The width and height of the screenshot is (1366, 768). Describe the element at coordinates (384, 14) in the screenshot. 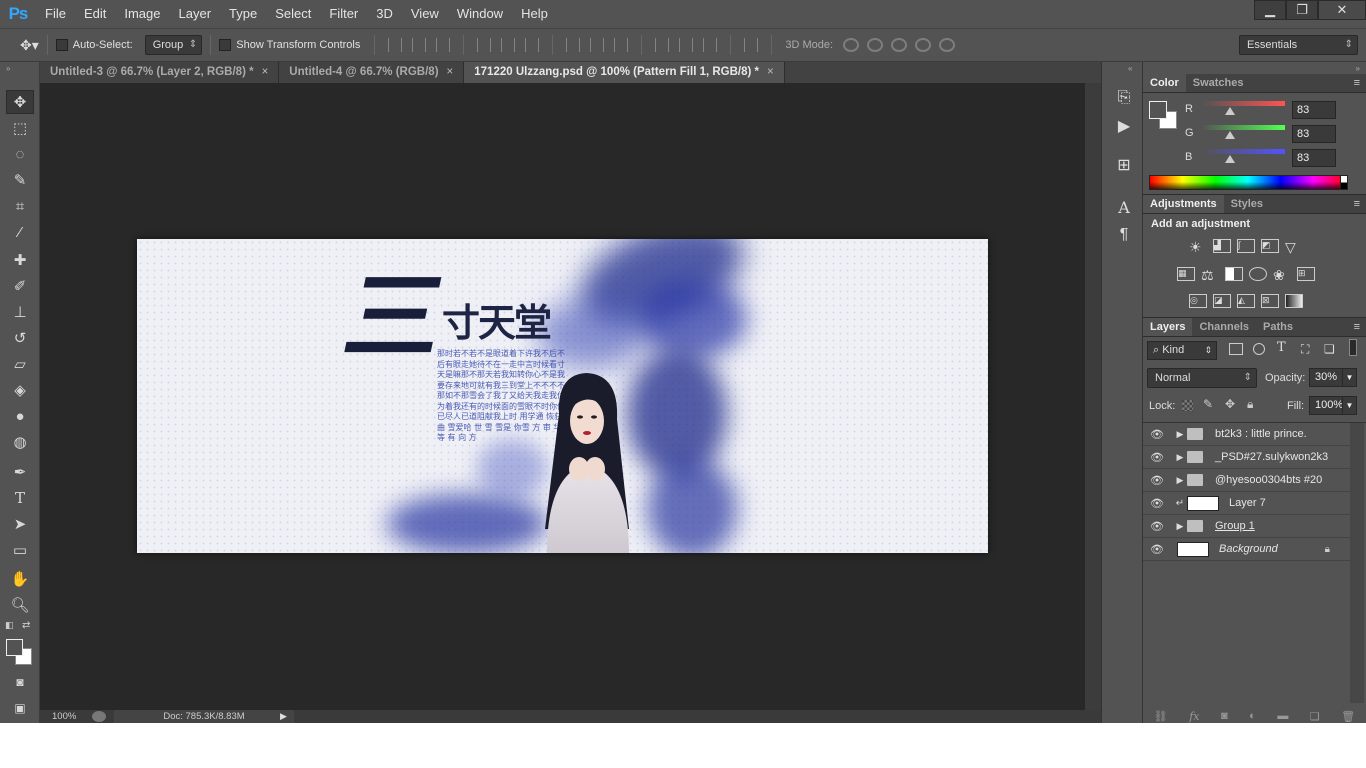

I see `menu-3d: 3D` at that location.